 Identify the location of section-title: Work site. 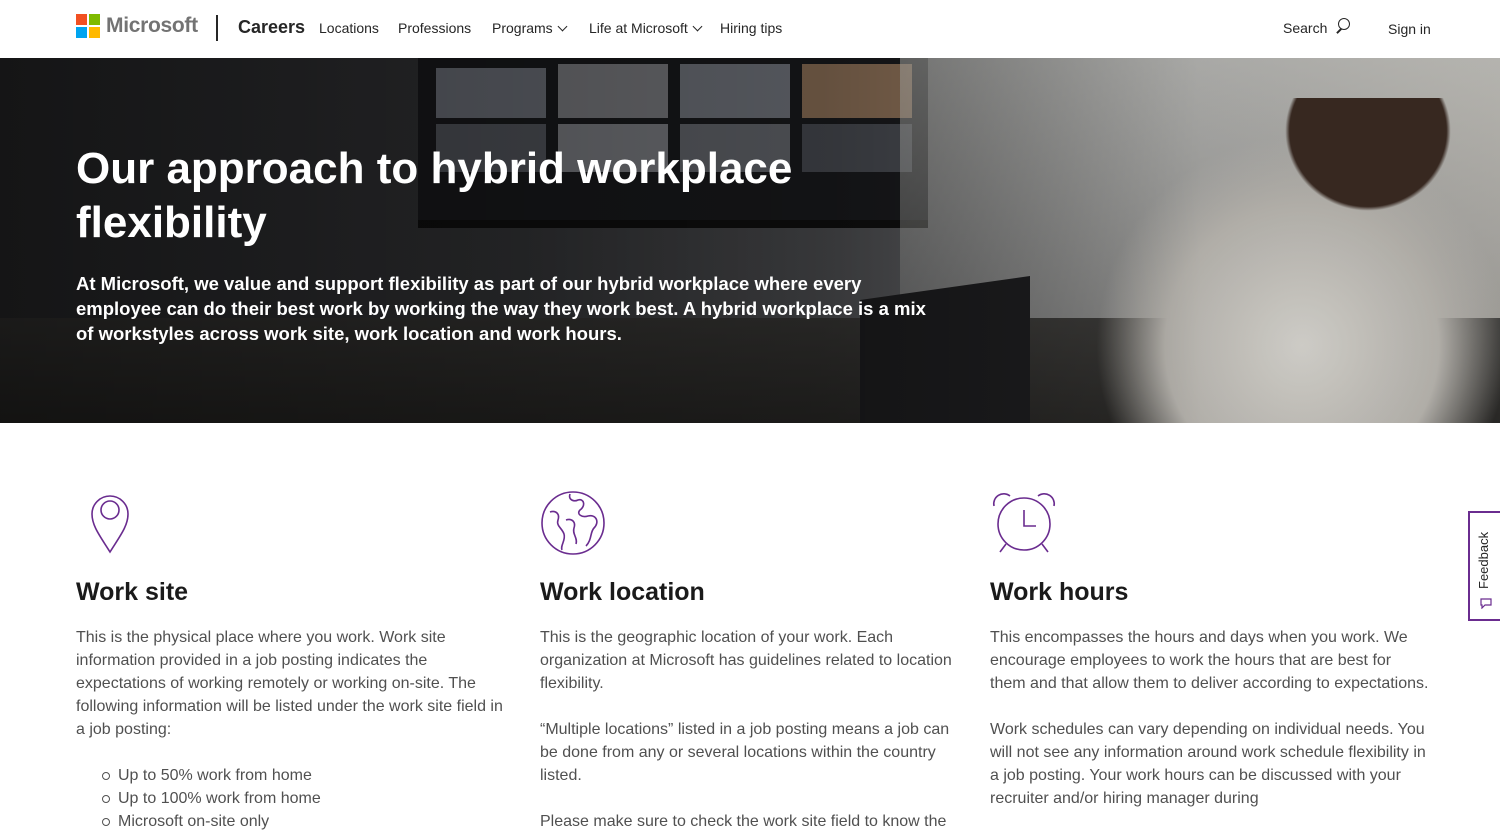
(132, 592).